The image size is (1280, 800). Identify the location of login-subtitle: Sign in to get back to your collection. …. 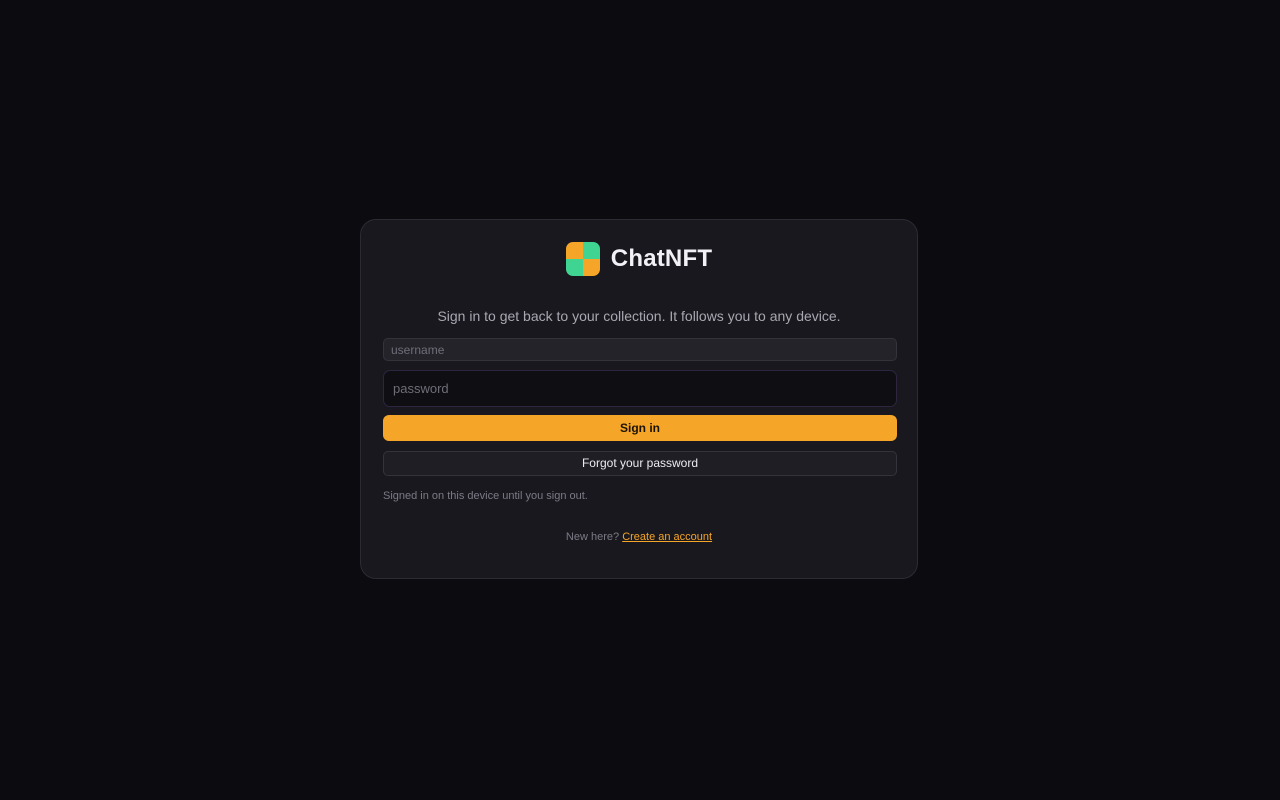
(639, 316).